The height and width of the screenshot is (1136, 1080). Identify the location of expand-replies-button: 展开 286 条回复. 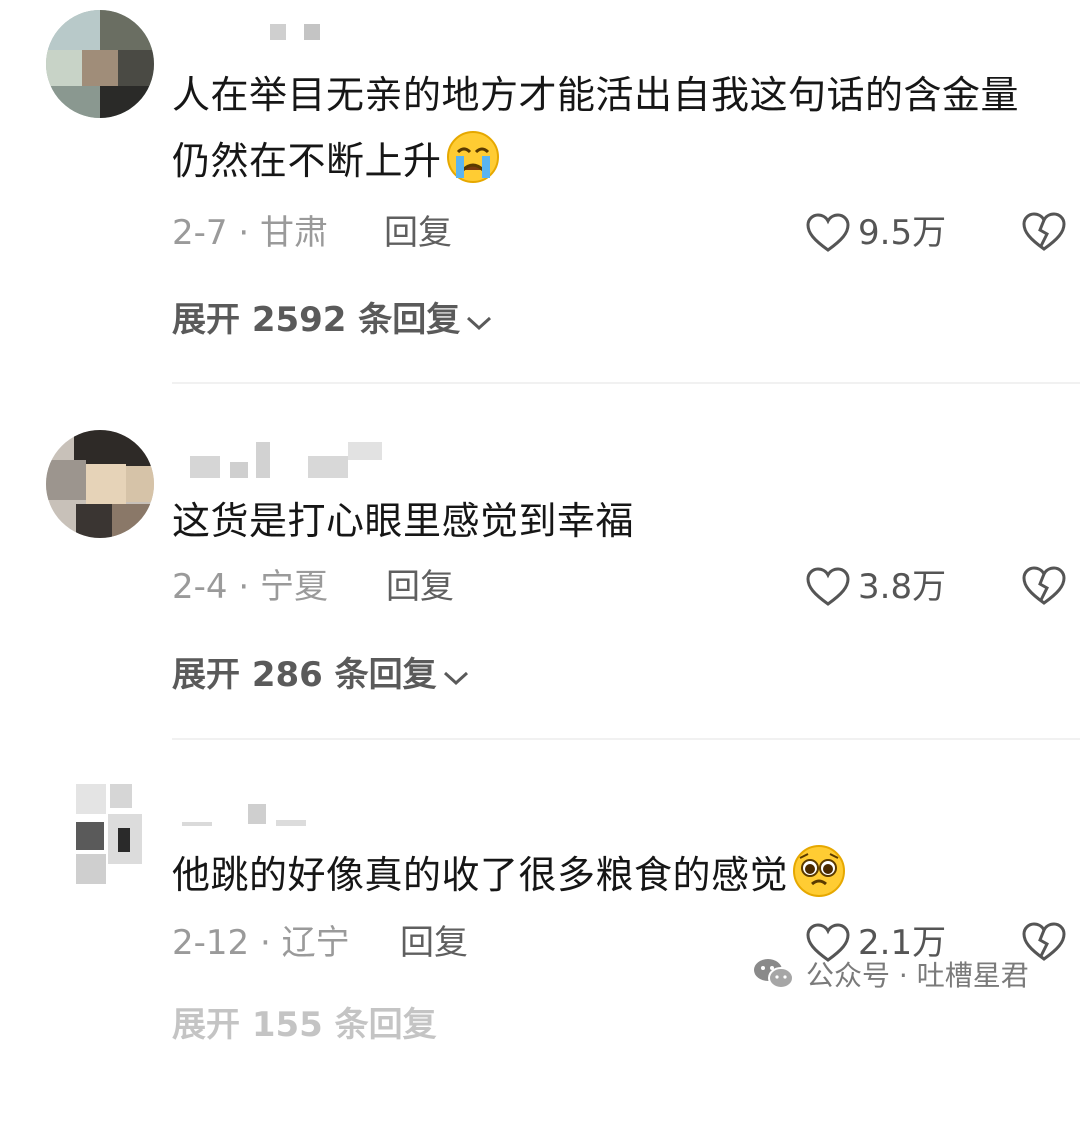
(321, 676).